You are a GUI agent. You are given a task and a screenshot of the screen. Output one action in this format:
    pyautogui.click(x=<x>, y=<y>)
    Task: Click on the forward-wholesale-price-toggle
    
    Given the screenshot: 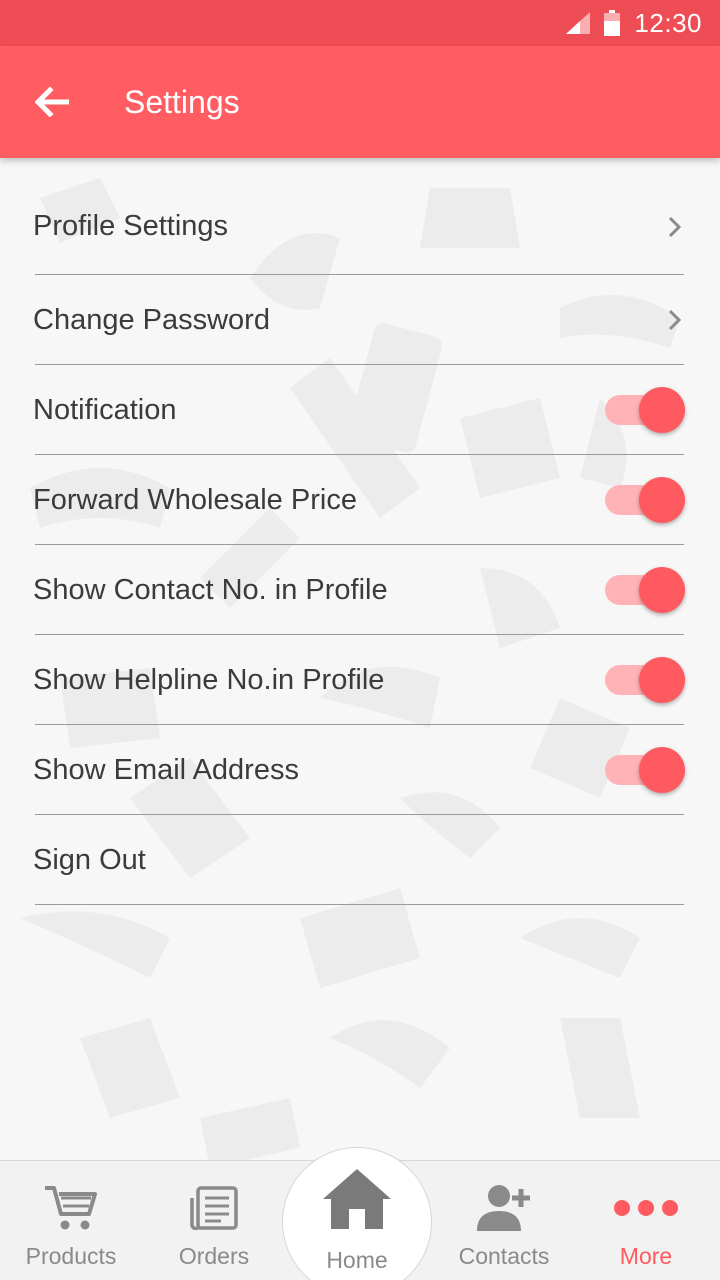 What is the action you would take?
    pyautogui.click(x=645, y=500)
    